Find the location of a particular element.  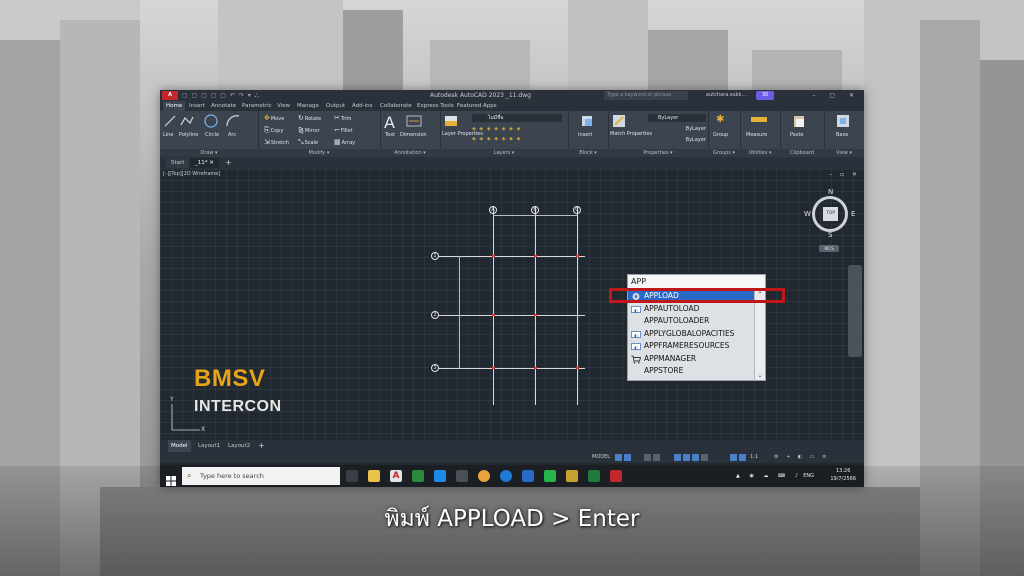

tab-annotate: Annotate is located at coordinates (223, 106).